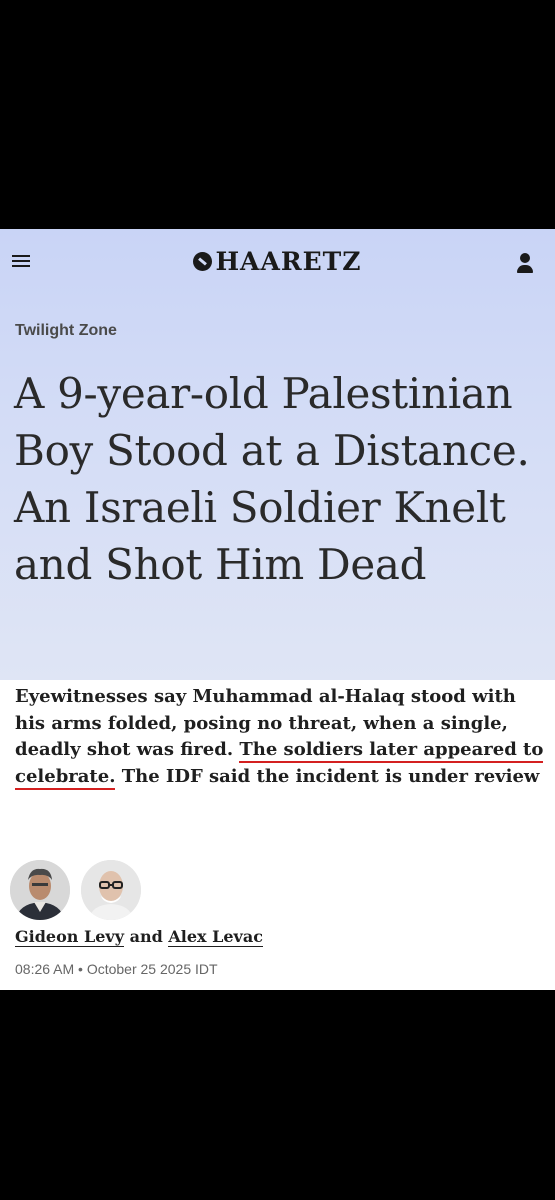  Describe the element at coordinates (288, 261) in the screenshot. I see `logo-text: HAARETZ` at that location.